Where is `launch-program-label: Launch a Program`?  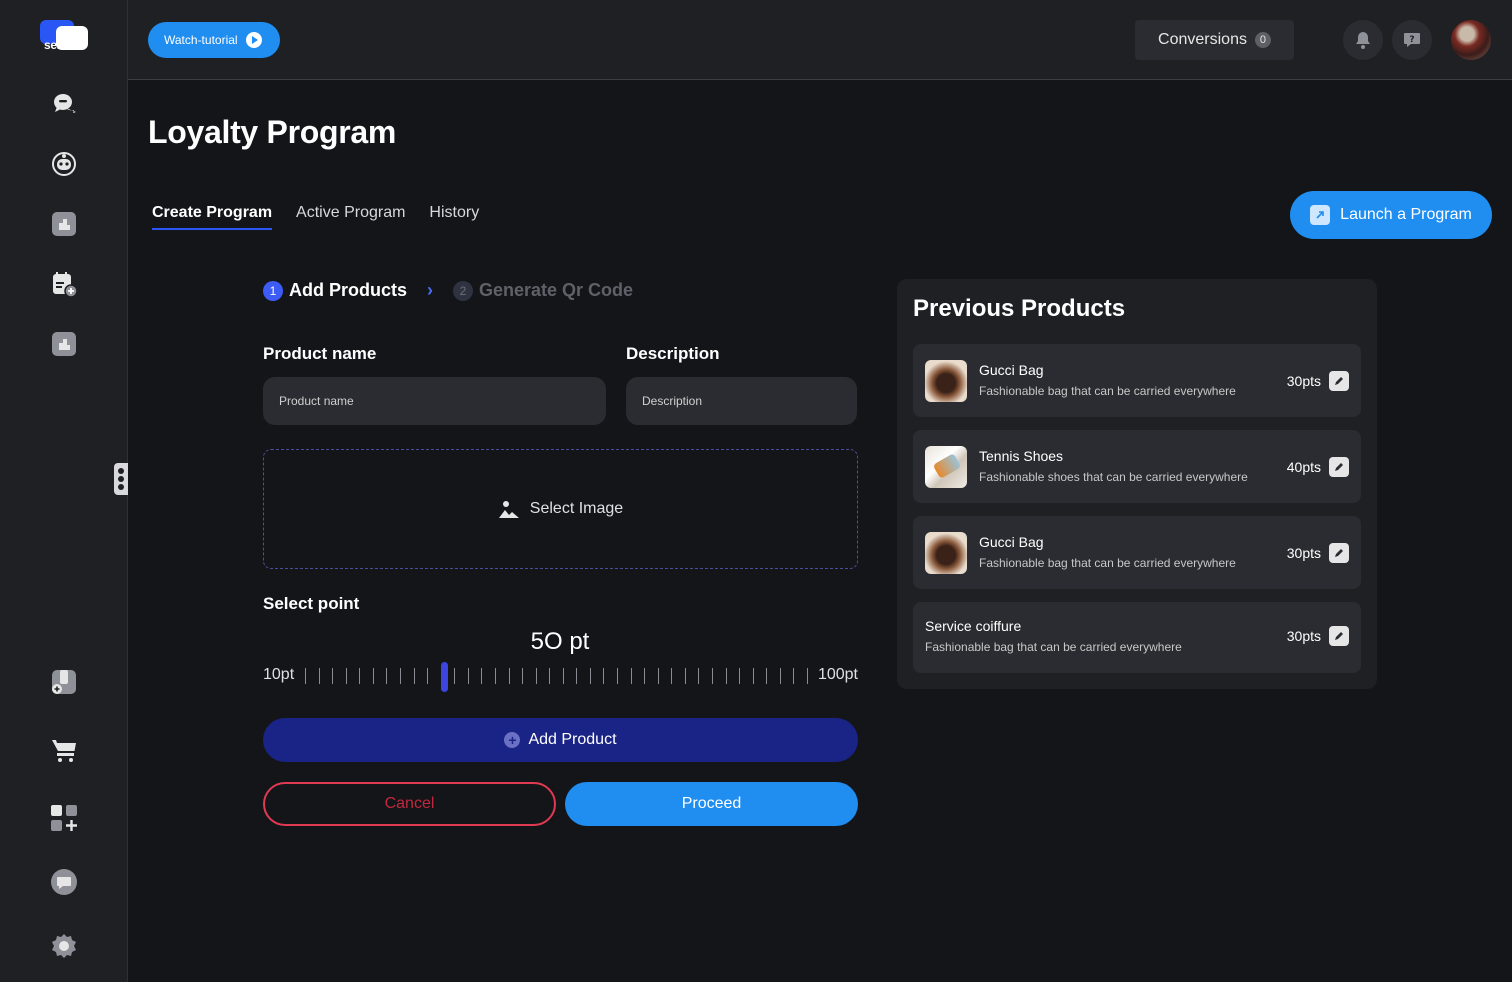 launch-program-label: Launch a Program is located at coordinates (1406, 214).